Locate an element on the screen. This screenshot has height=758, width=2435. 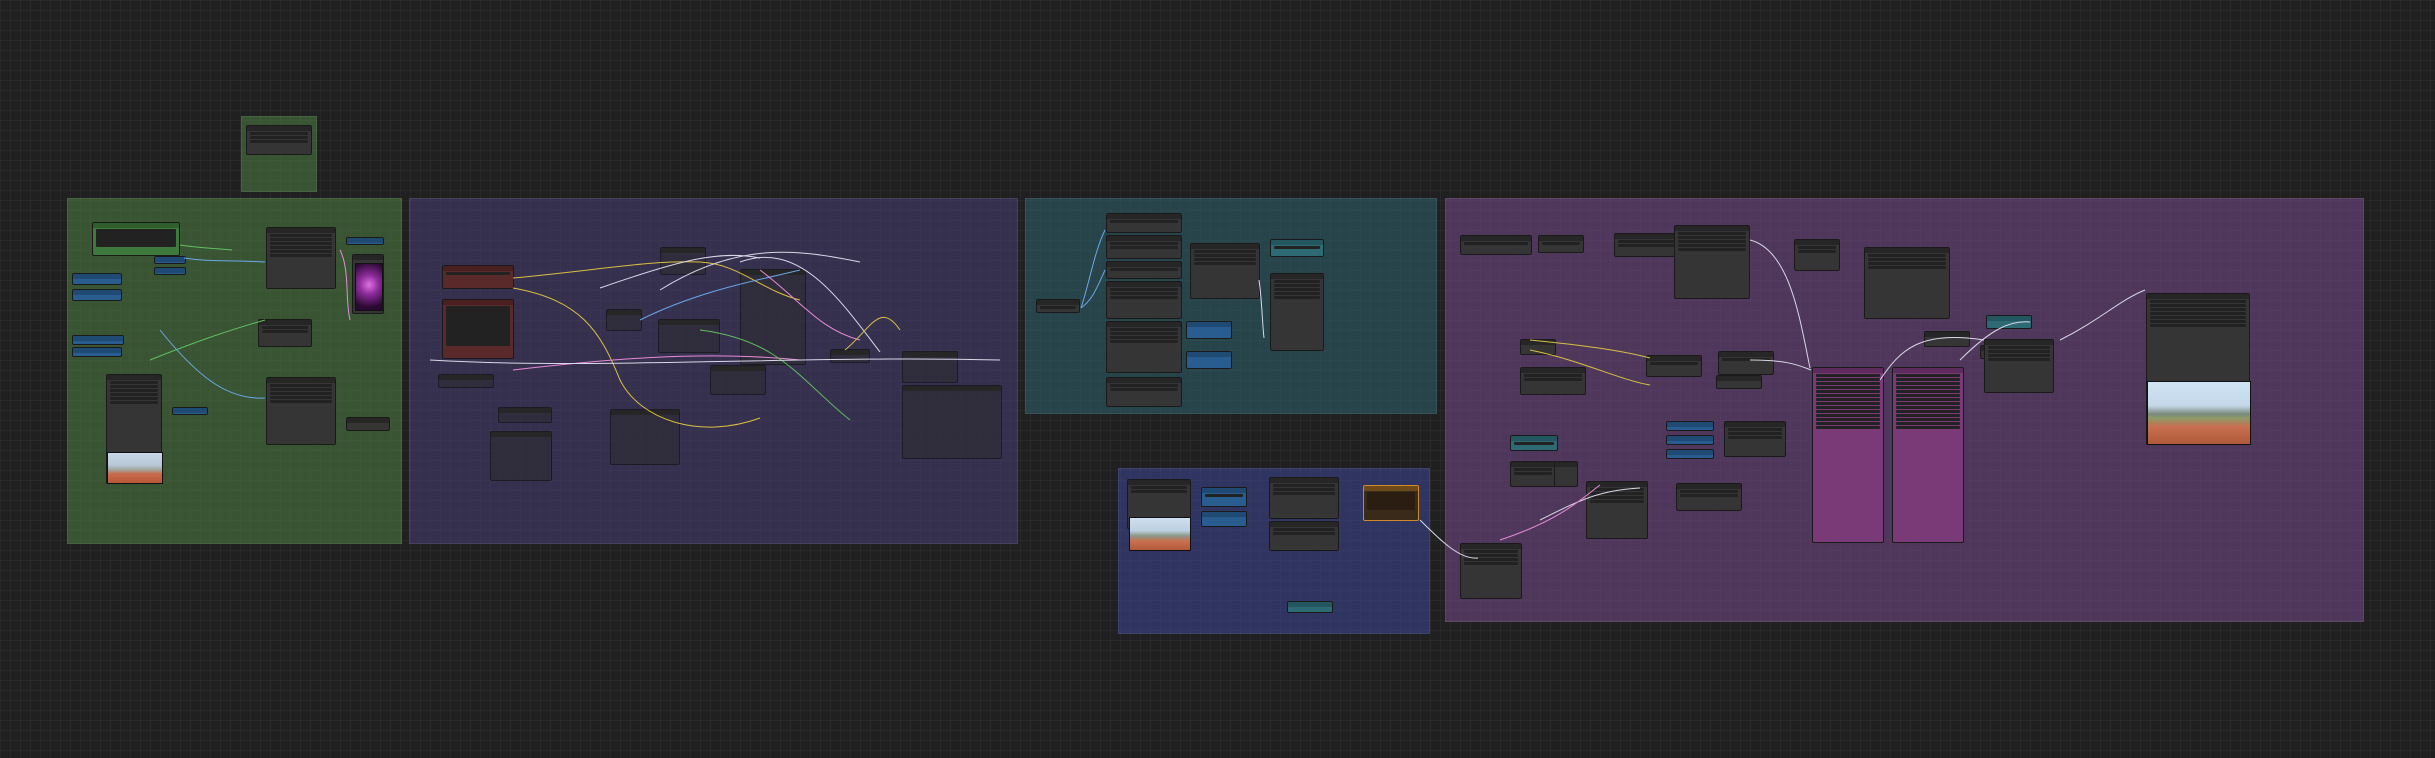
node-output is located at coordinates (368, 424).